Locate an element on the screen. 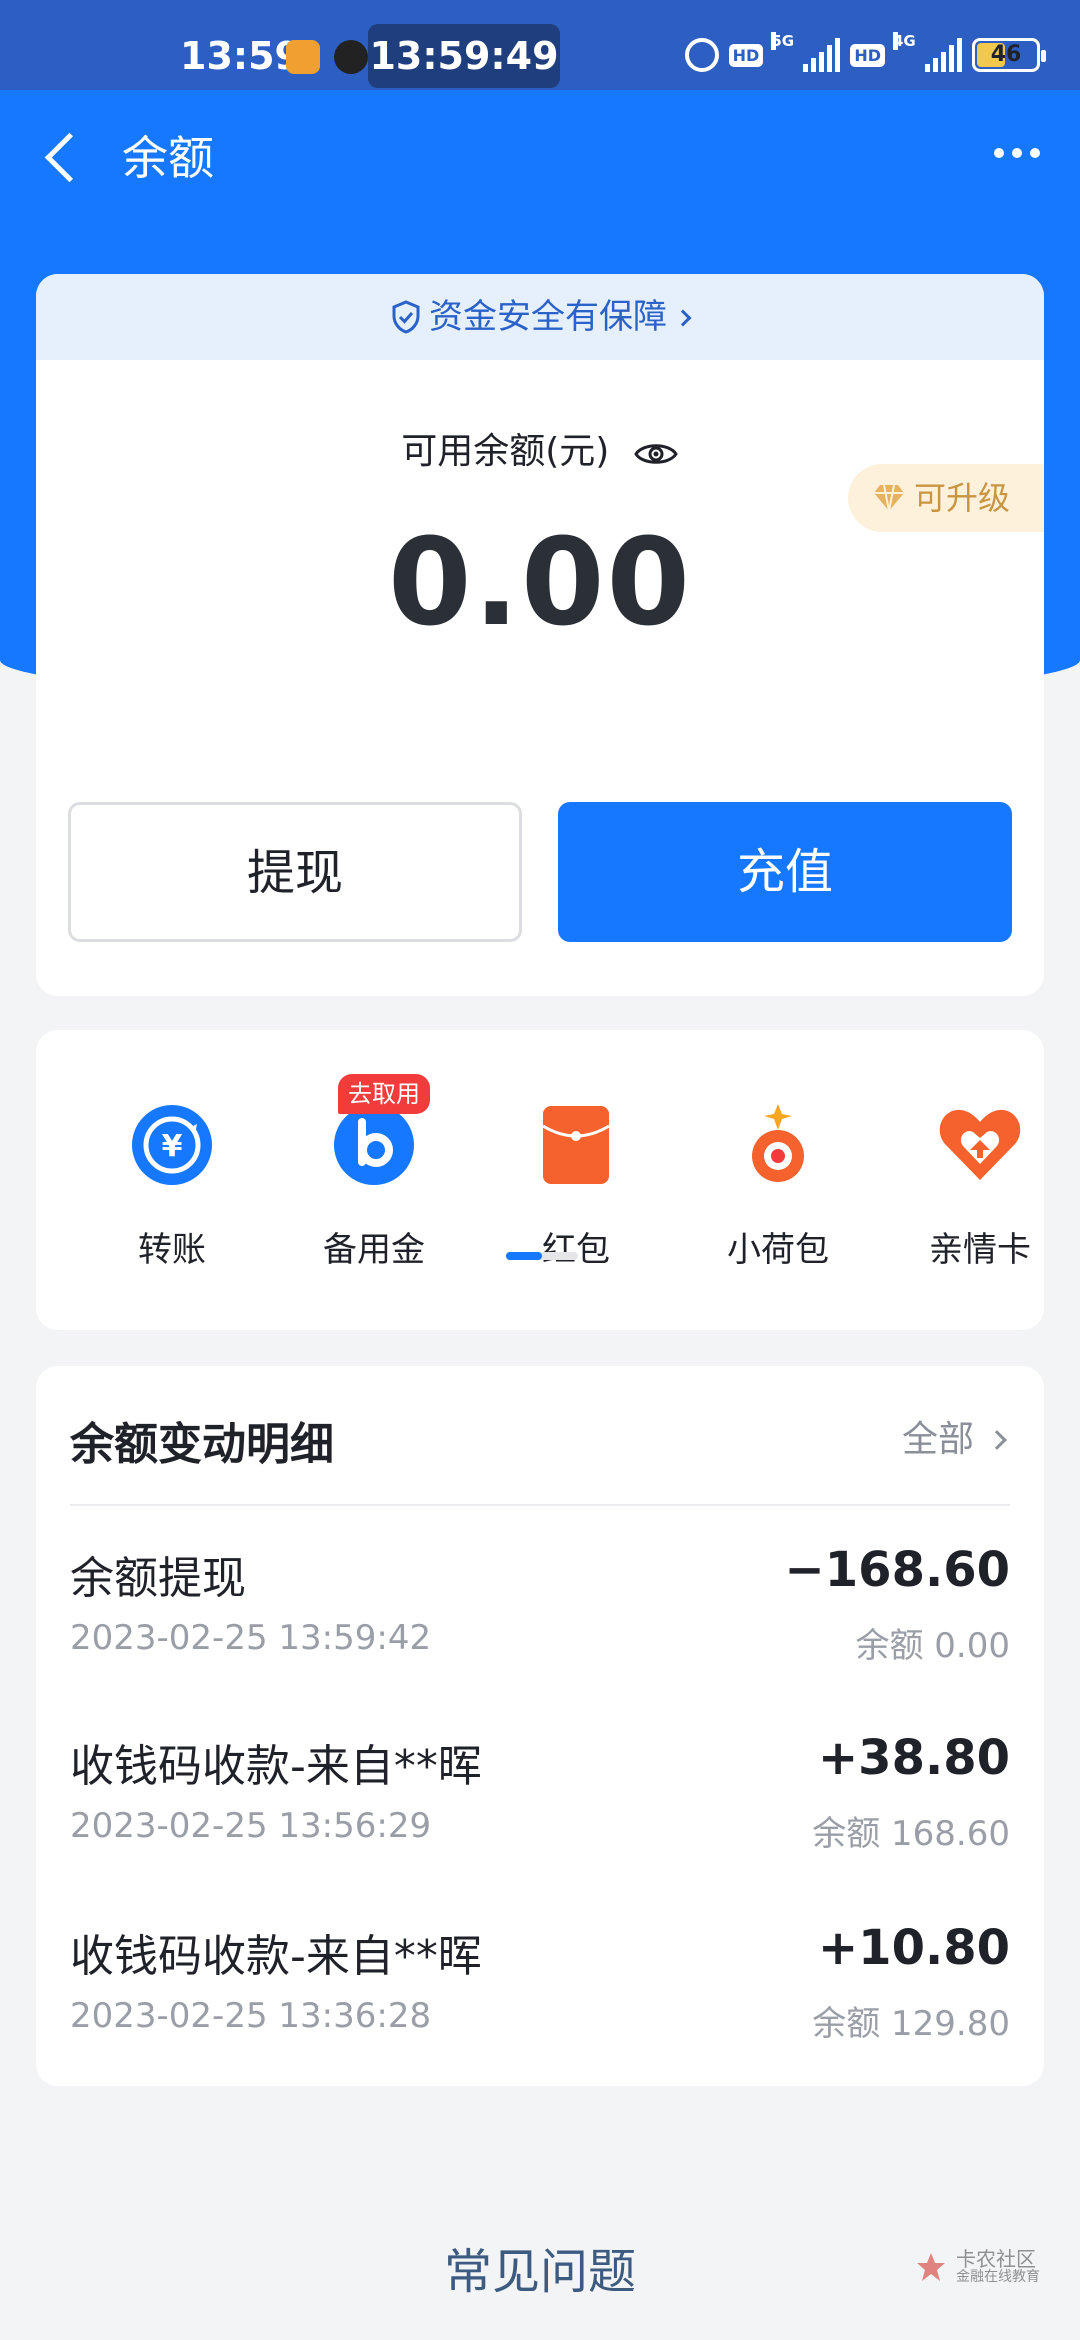 The height and width of the screenshot is (2340, 1080). hd-badge: HD is located at coordinates (746, 55).